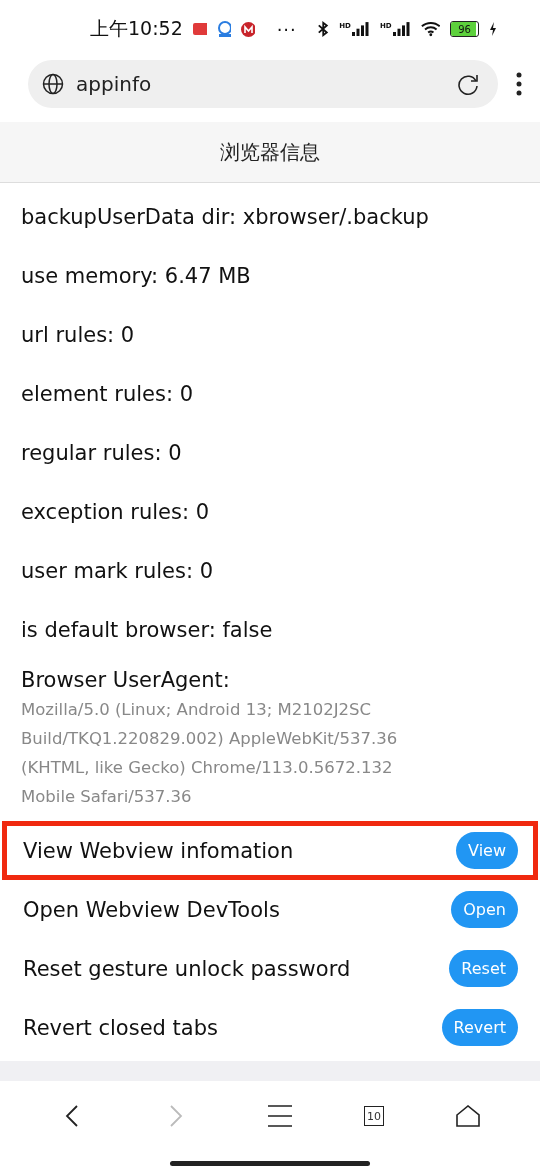  I want to click on action-button: Reset, so click(483, 968).